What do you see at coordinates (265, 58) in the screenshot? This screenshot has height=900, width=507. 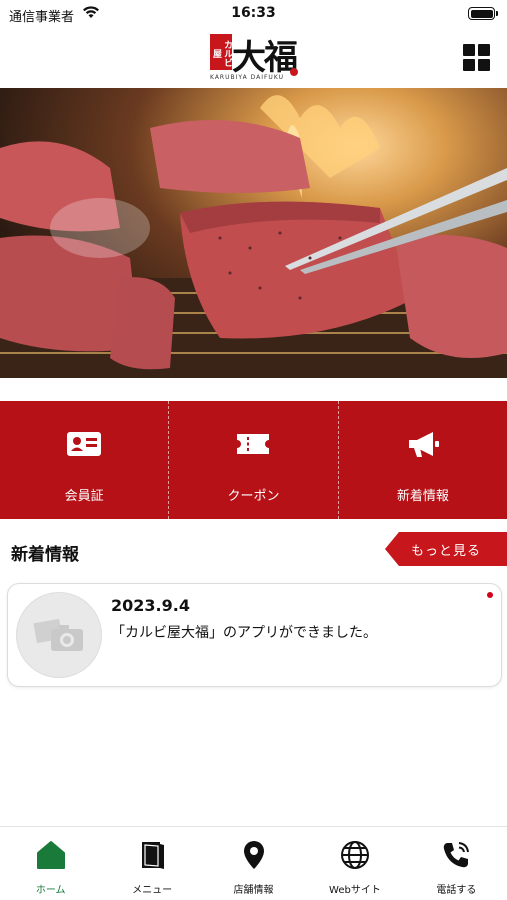 I see `logo-main-text: 大福` at bounding box center [265, 58].